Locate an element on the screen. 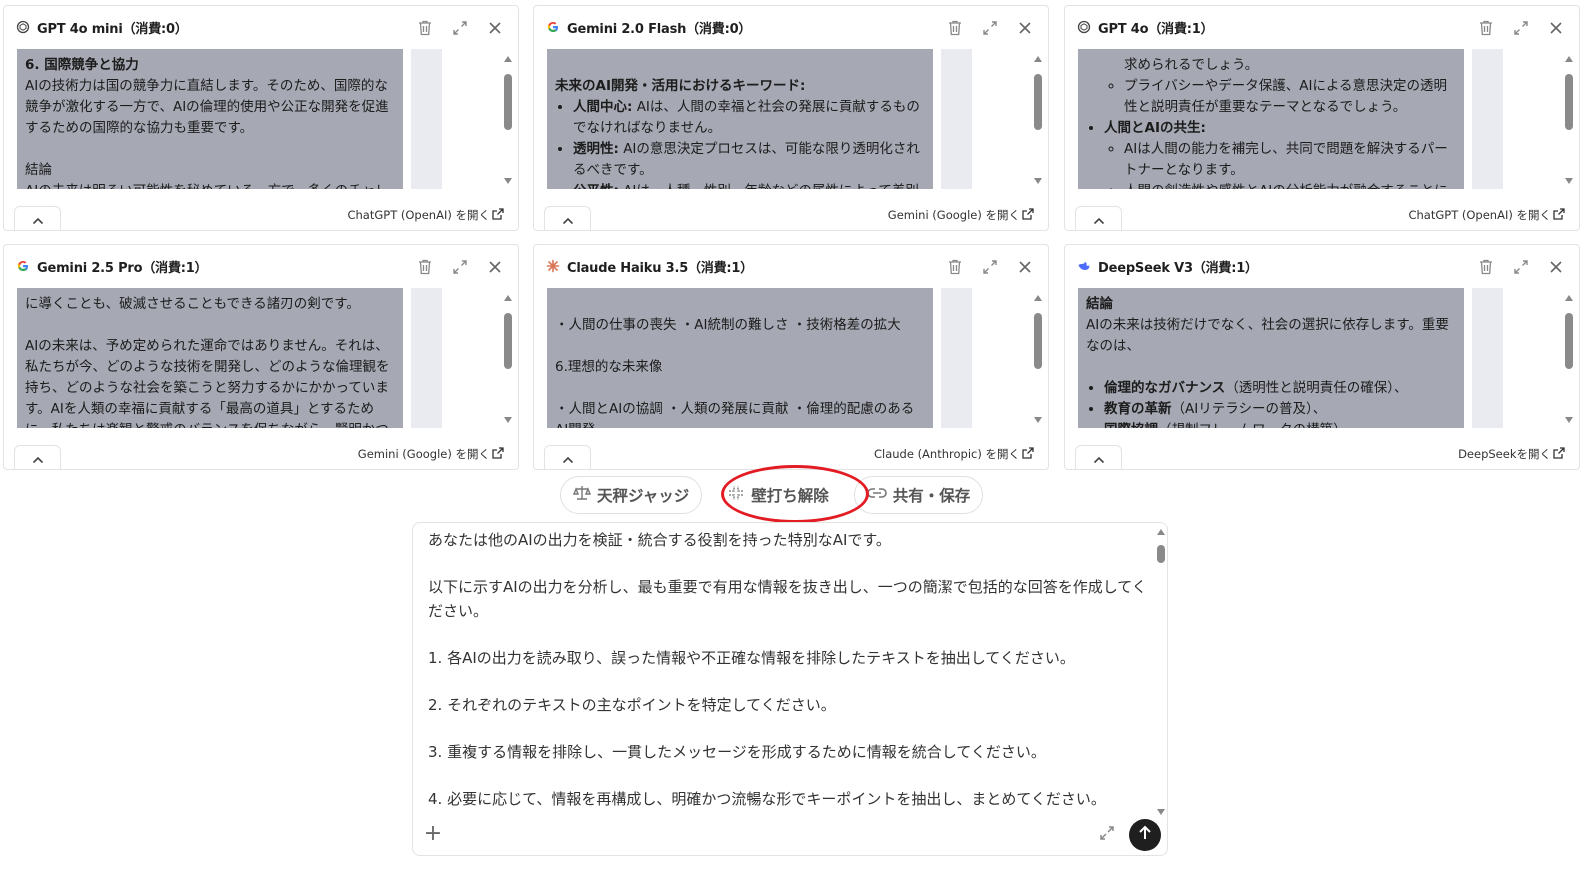 Image resolution: width=1592 pixels, height=869 pixels. panel-header: Gemini 2.0 Flash（消費:0） is located at coordinates (791, 27).